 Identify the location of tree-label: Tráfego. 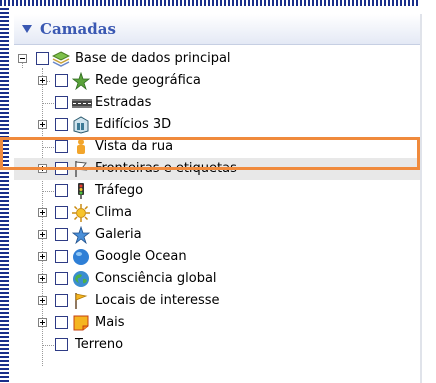
(119, 190).